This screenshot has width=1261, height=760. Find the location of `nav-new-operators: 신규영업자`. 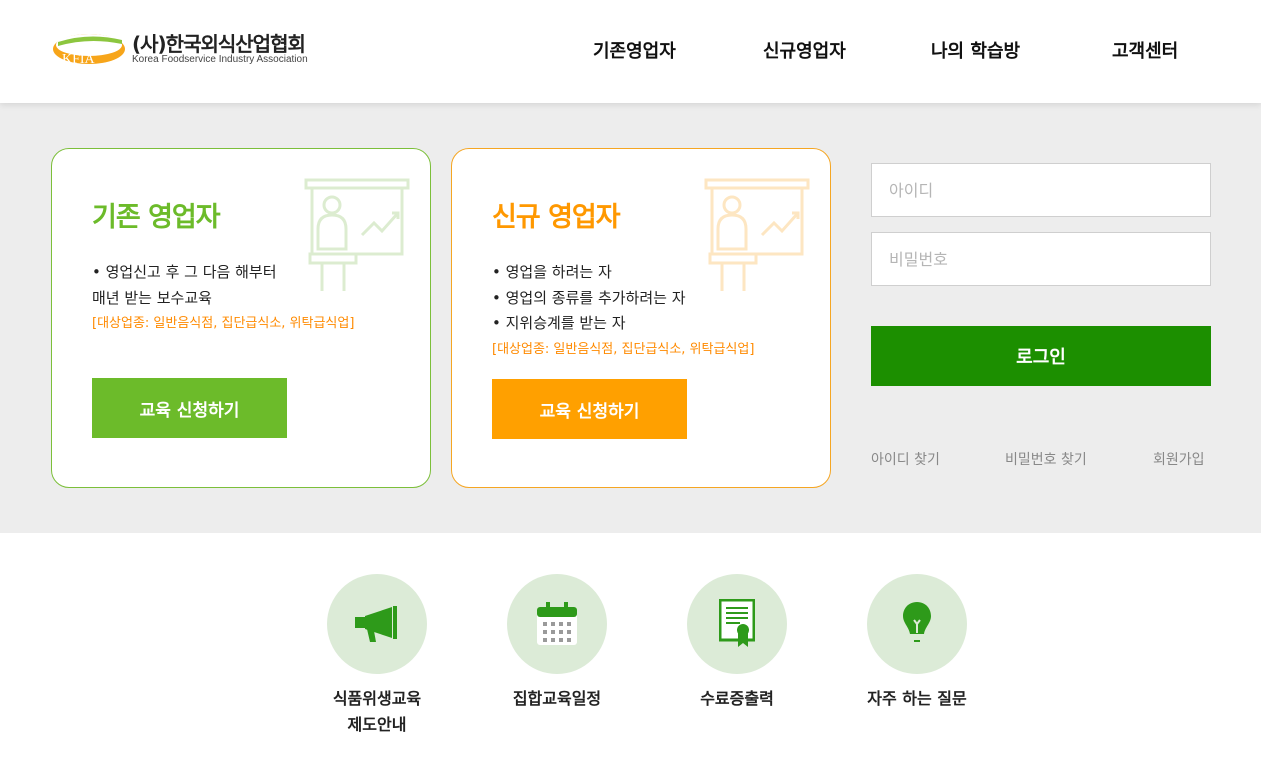

nav-new-operators: 신규영업자 is located at coordinates (804, 50).